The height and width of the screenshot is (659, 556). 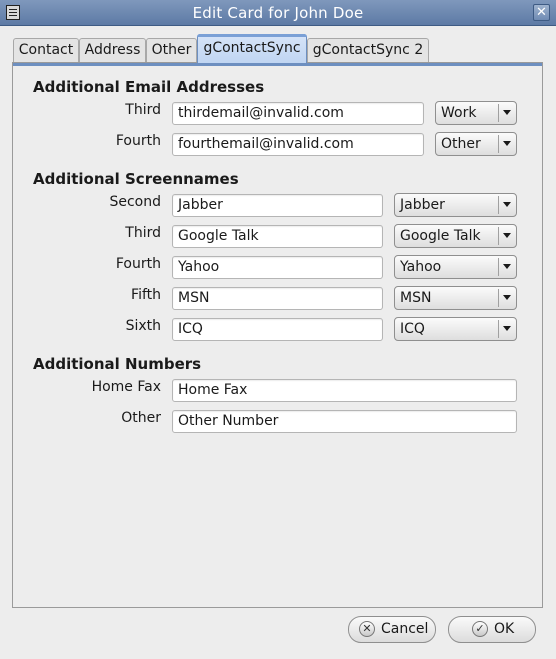 I want to click on screenname-sixth-label: Sixth, so click(x=143, y=326).